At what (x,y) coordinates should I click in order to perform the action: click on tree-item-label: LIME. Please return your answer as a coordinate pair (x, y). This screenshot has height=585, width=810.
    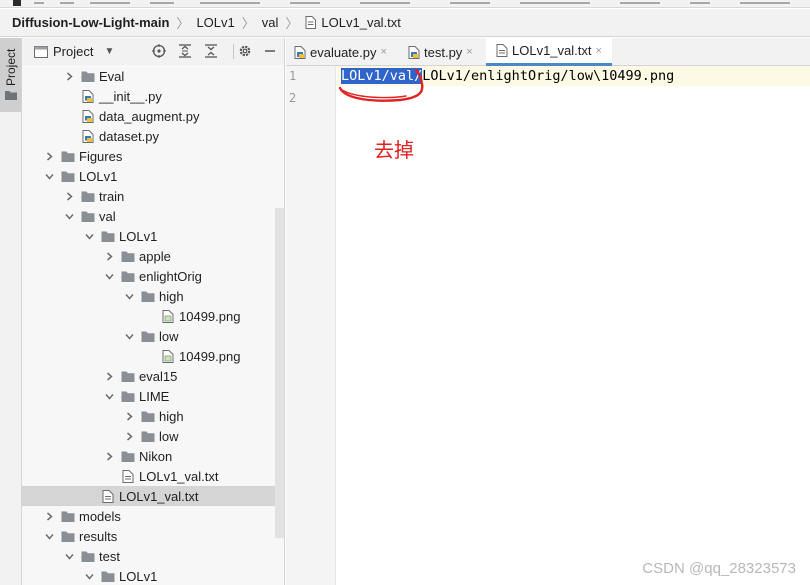
    Looking at the image, I should click on (154, 396).